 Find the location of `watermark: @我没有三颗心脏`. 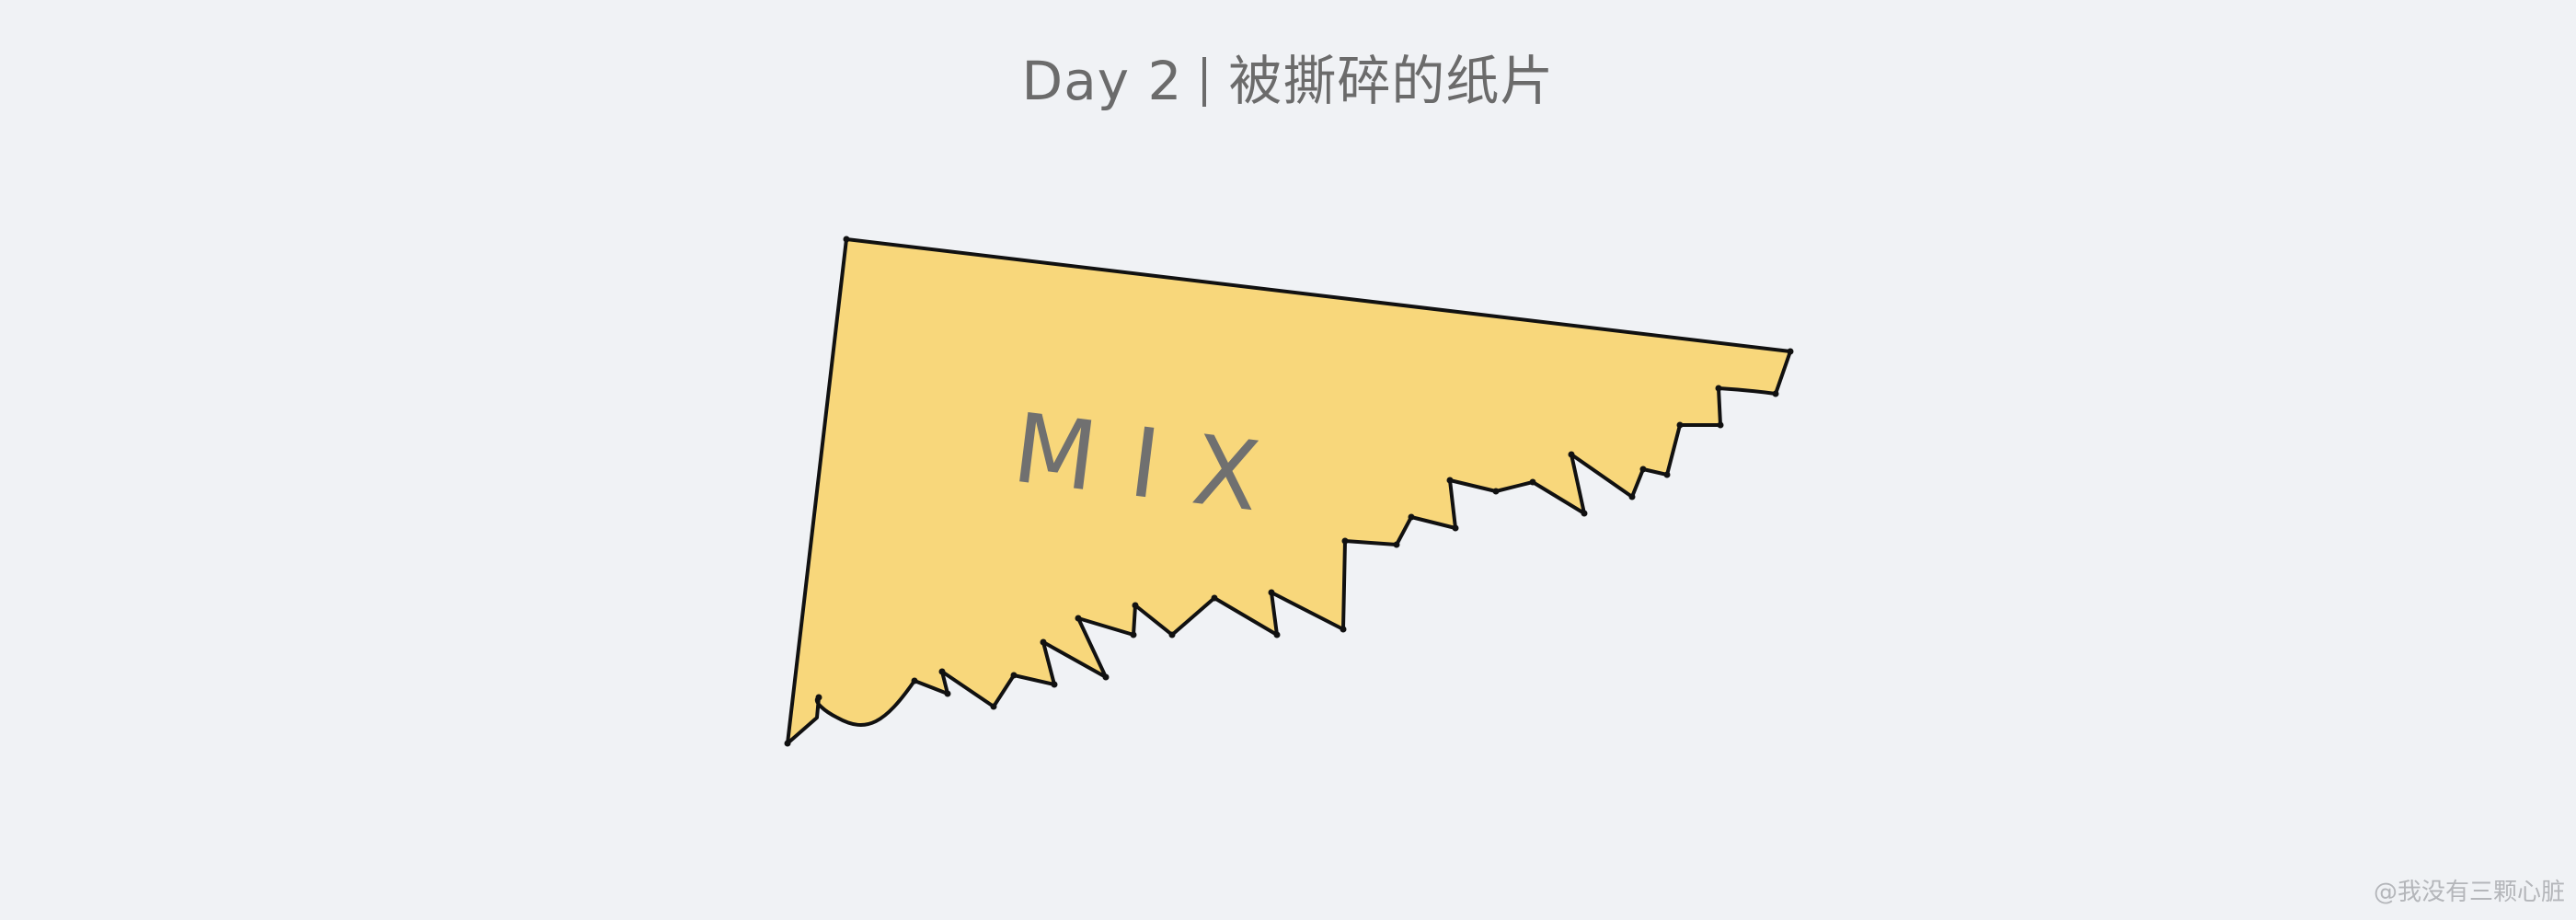

watermark: @我没有三颗心脏 is located at coordinates (2469, 892).